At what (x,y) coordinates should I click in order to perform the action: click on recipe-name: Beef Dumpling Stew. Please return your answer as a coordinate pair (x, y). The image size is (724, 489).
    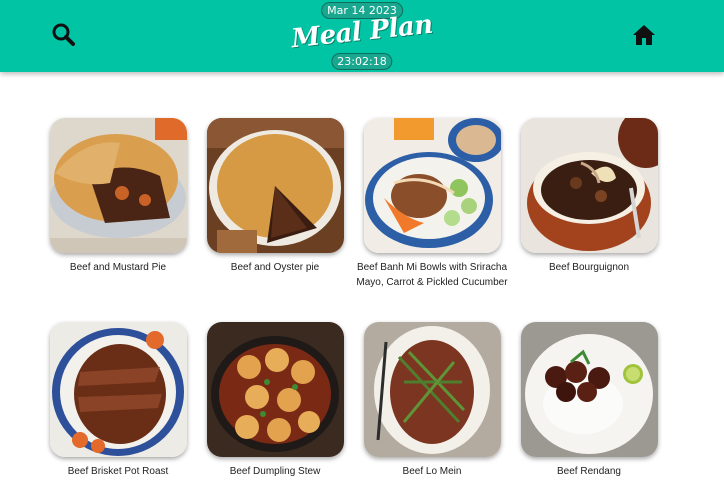
    Looking at the image, I should click on (275, 471).